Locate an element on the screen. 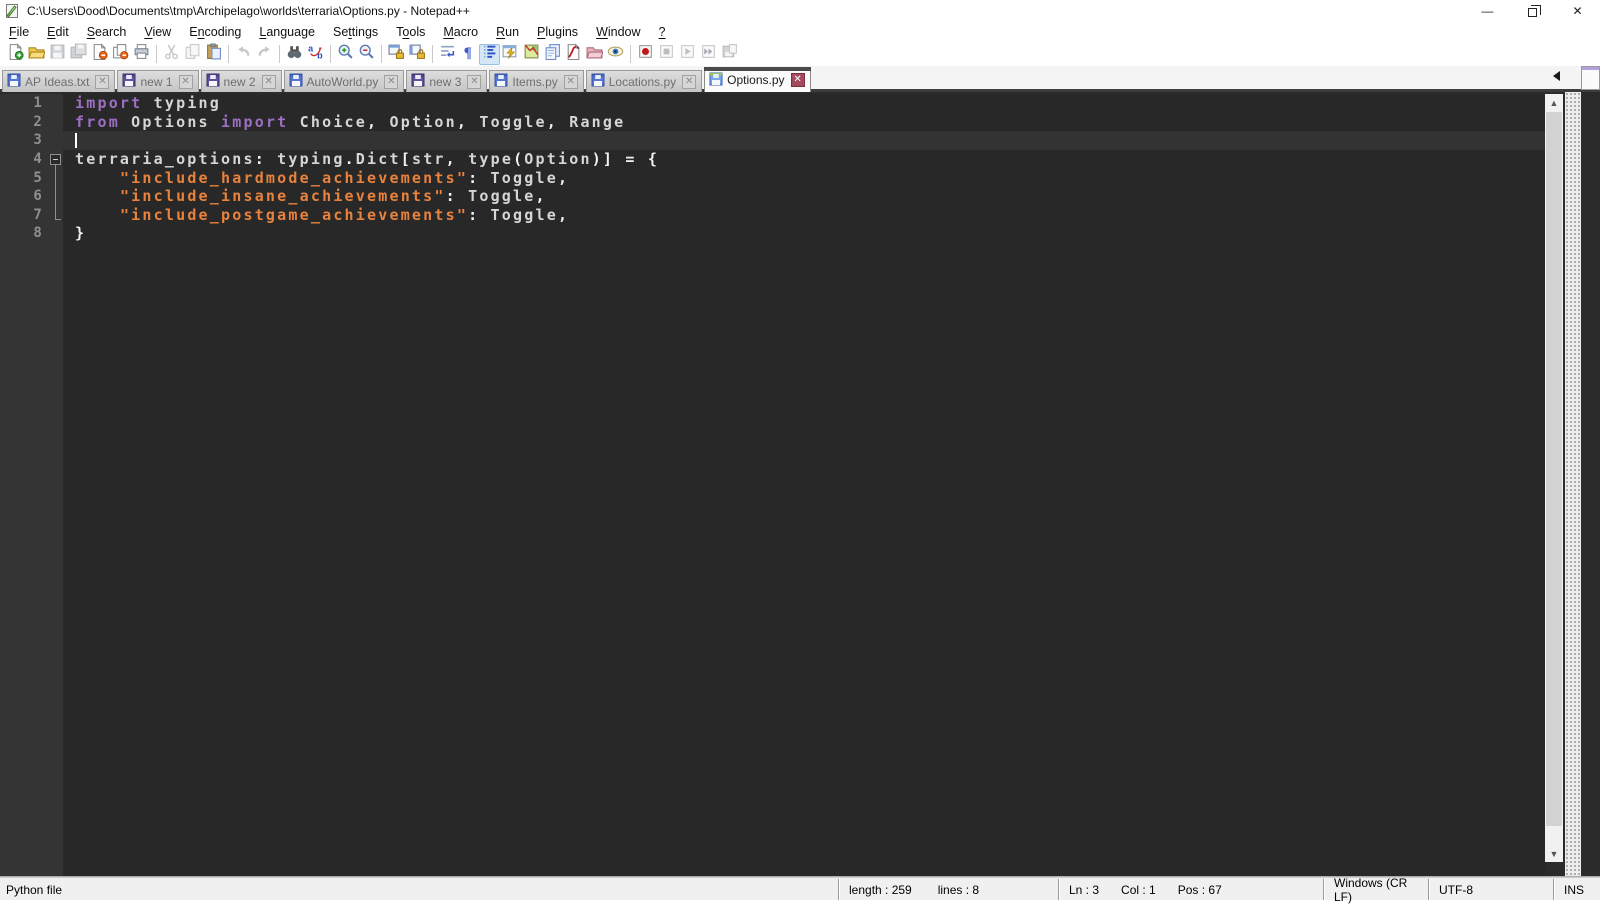 The image size is (1600, 904). function-list-button is located at coordinates (573, 54).